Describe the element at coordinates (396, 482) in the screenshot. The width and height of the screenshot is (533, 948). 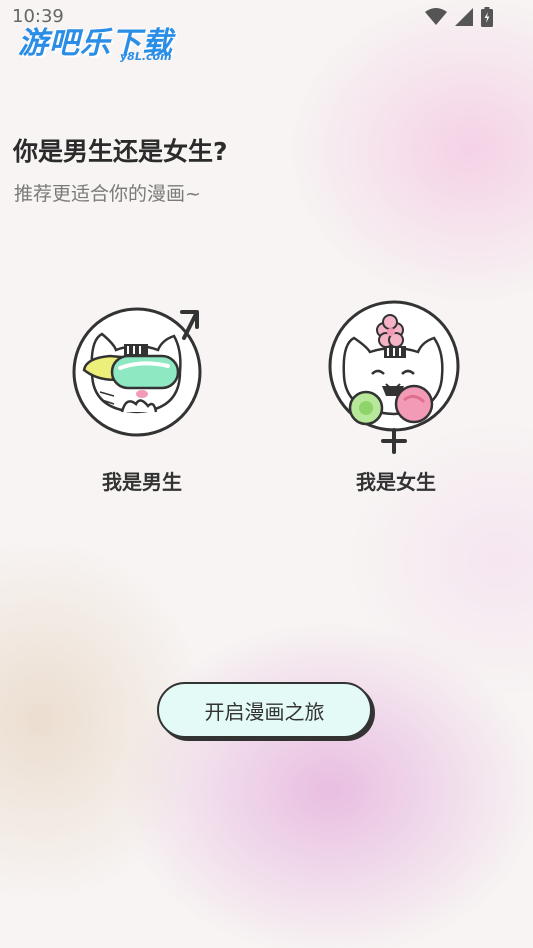
I see `girl-label: 我是女生` at that location.